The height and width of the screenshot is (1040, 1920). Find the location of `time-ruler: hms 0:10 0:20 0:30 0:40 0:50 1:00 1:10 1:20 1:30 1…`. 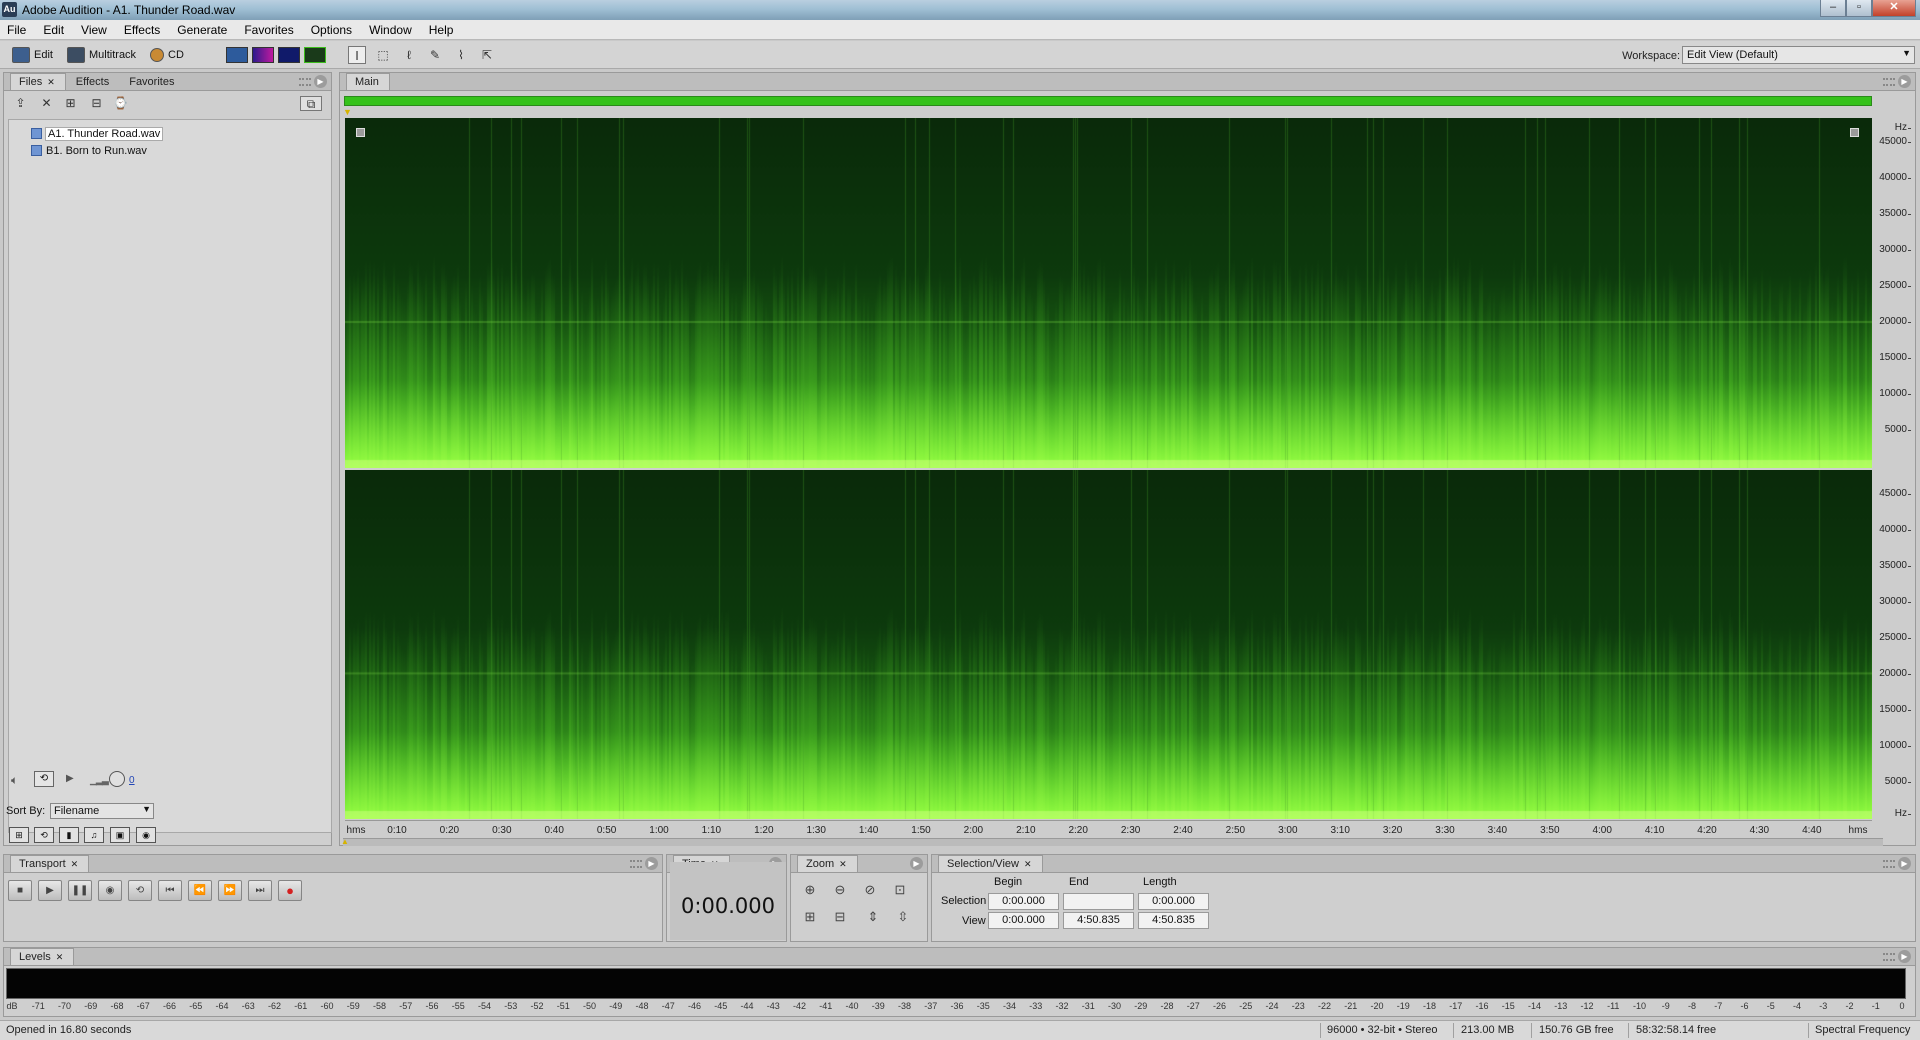

time-ruler: hms 0:10 0:20 0:30 0:40 0:50 1:00 1:10 1:20 1:30 1… is located at coordinates (1108, 829).